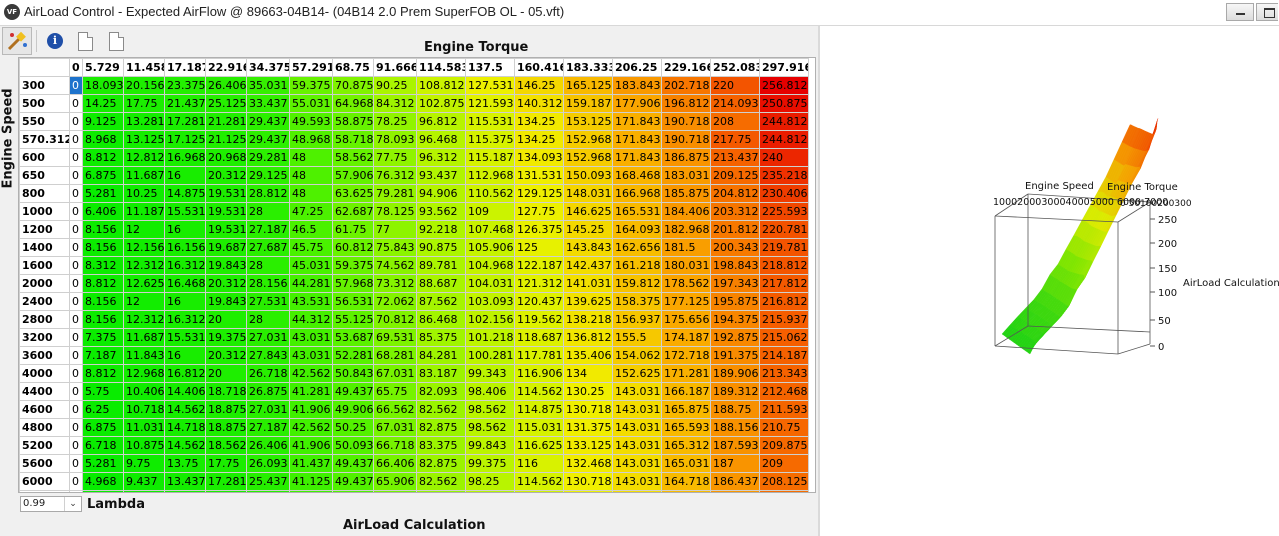  What do you see at coordinates (539, 355) in the screenshot?
I see `table-cell: 117.781` at bounding box center [539, 355].